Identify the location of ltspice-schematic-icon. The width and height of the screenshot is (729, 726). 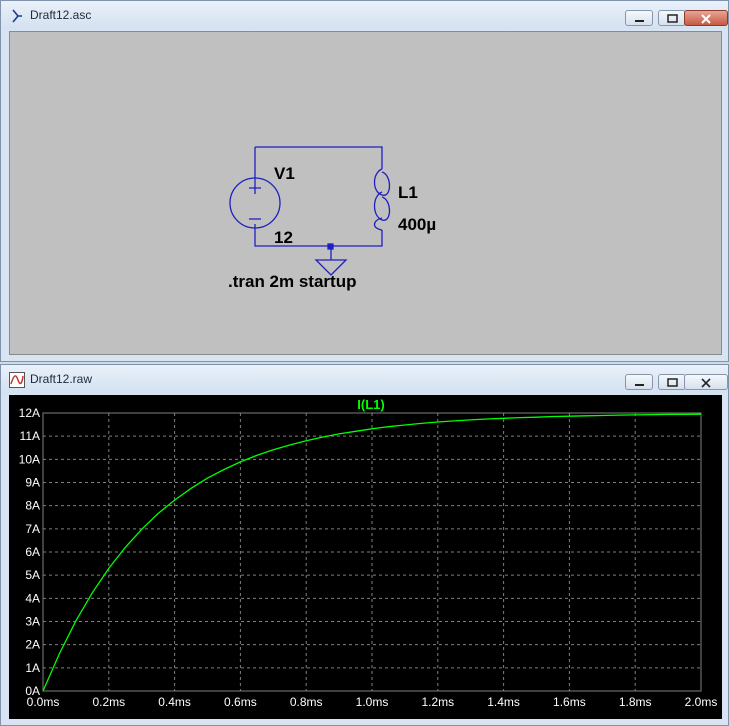
(17, 16).